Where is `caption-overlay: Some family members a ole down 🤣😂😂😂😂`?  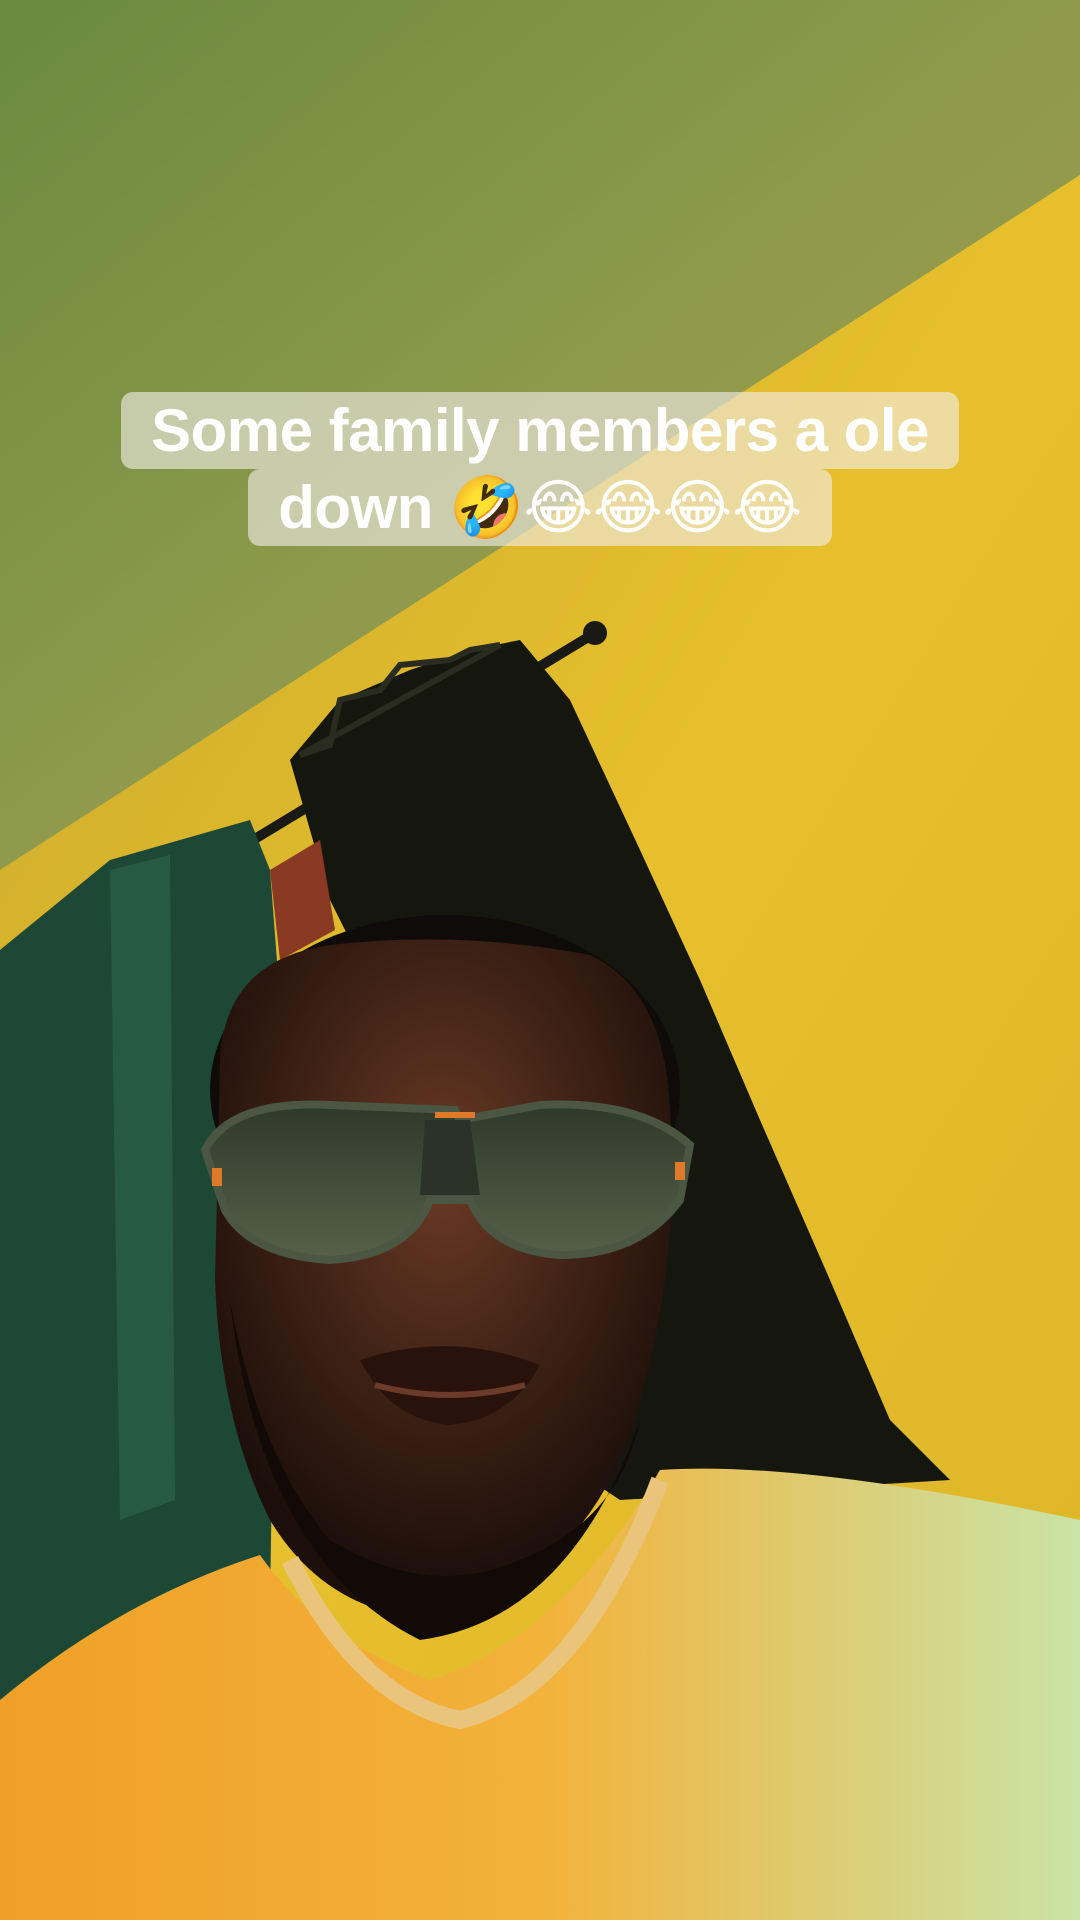
caption-overlay: Some family members a ole down 🤣😂😂😂😂 is located at coordinates (540, 469).